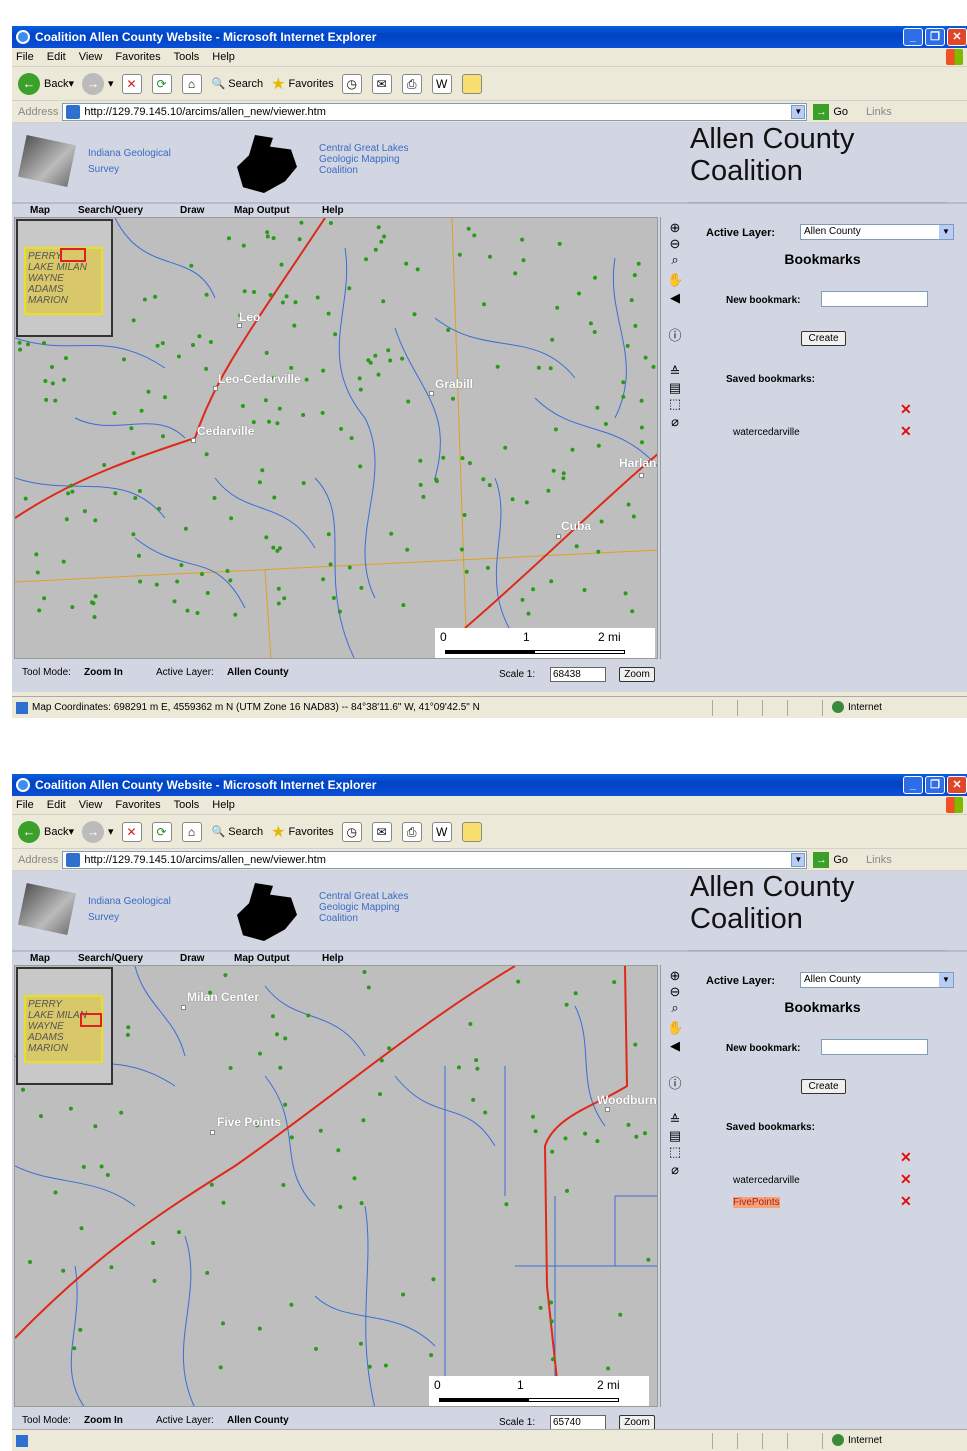  Describe the element at coordinates (675, 1170) in the screenshot. I see `clear-icon: ⌀` at that location.